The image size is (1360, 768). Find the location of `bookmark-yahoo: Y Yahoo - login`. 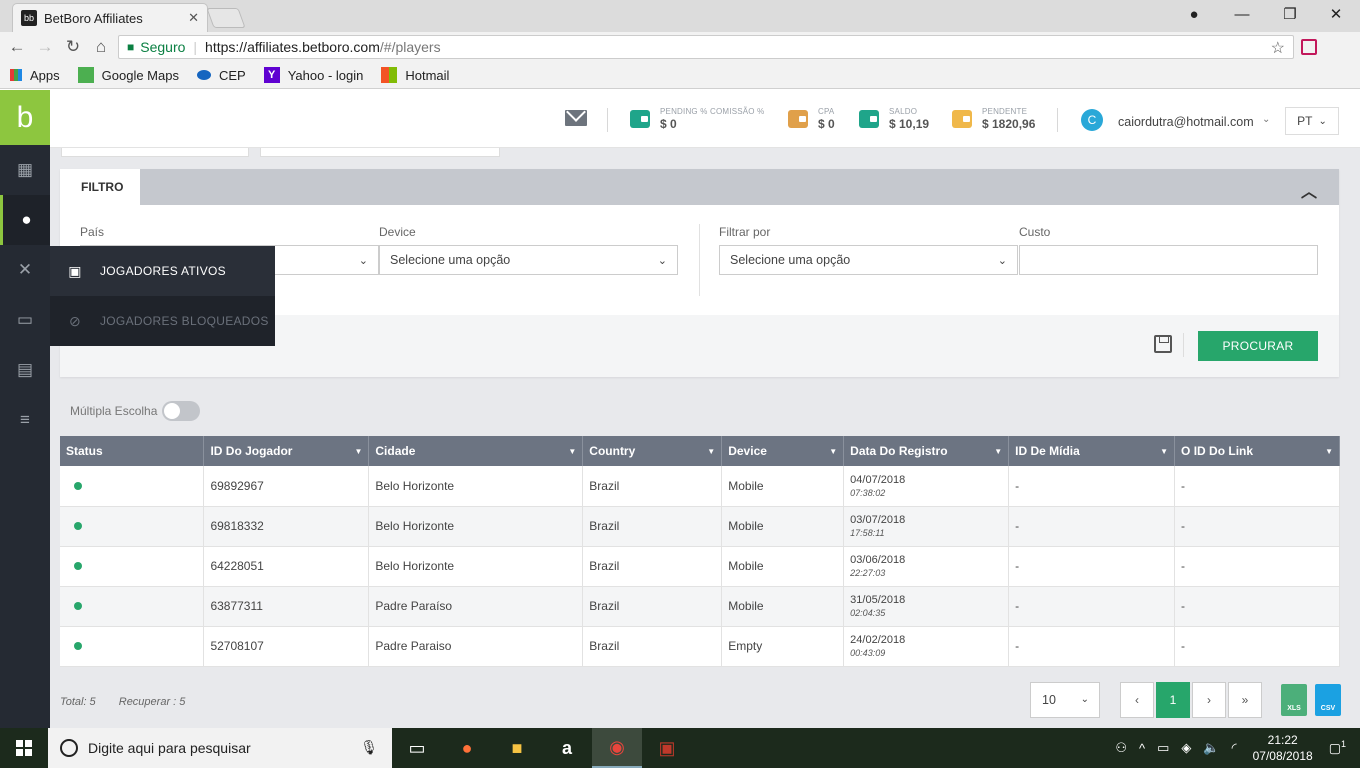

bookmark-yahoo: Y Yahoo - login is located at coordinates (313, 75).